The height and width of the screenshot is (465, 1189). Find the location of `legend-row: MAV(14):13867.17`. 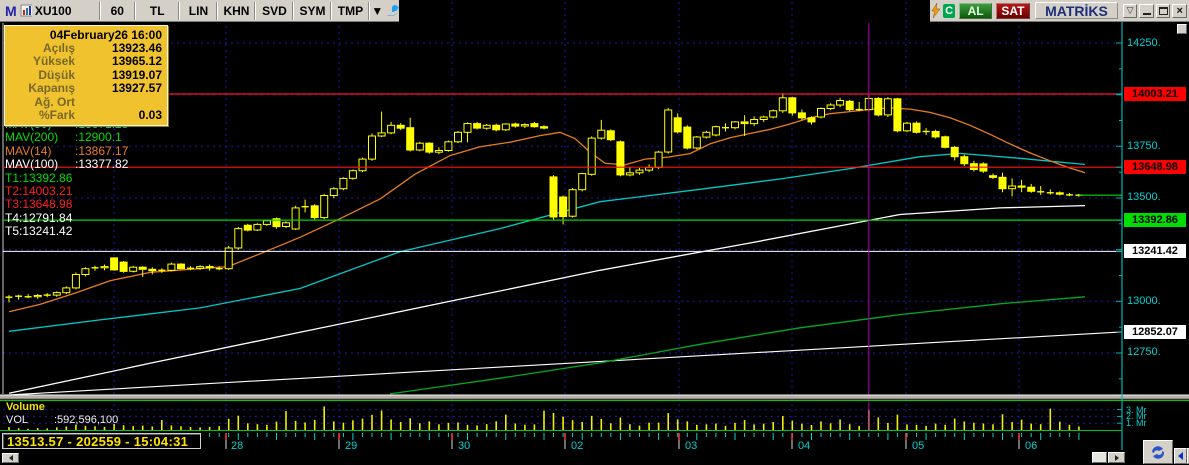

legend-row: MAV(14):13867.17 is located at coordinates (67, 150).